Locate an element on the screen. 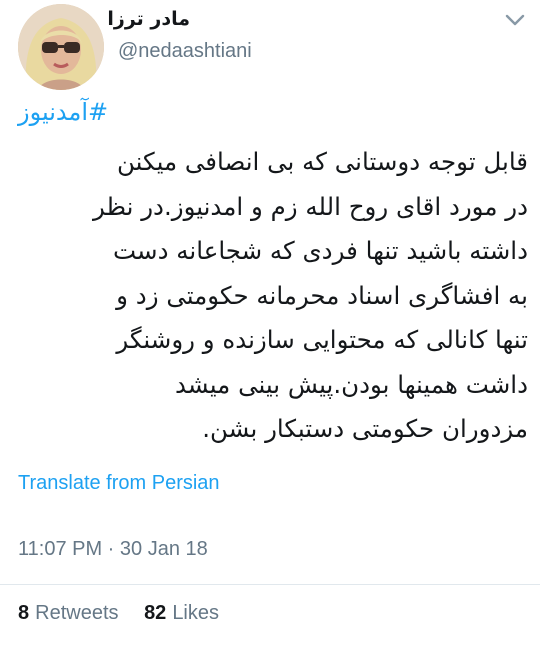 This screenshot has width=540, height=648. likes-label: Likes is located at coordinates (196, 613).